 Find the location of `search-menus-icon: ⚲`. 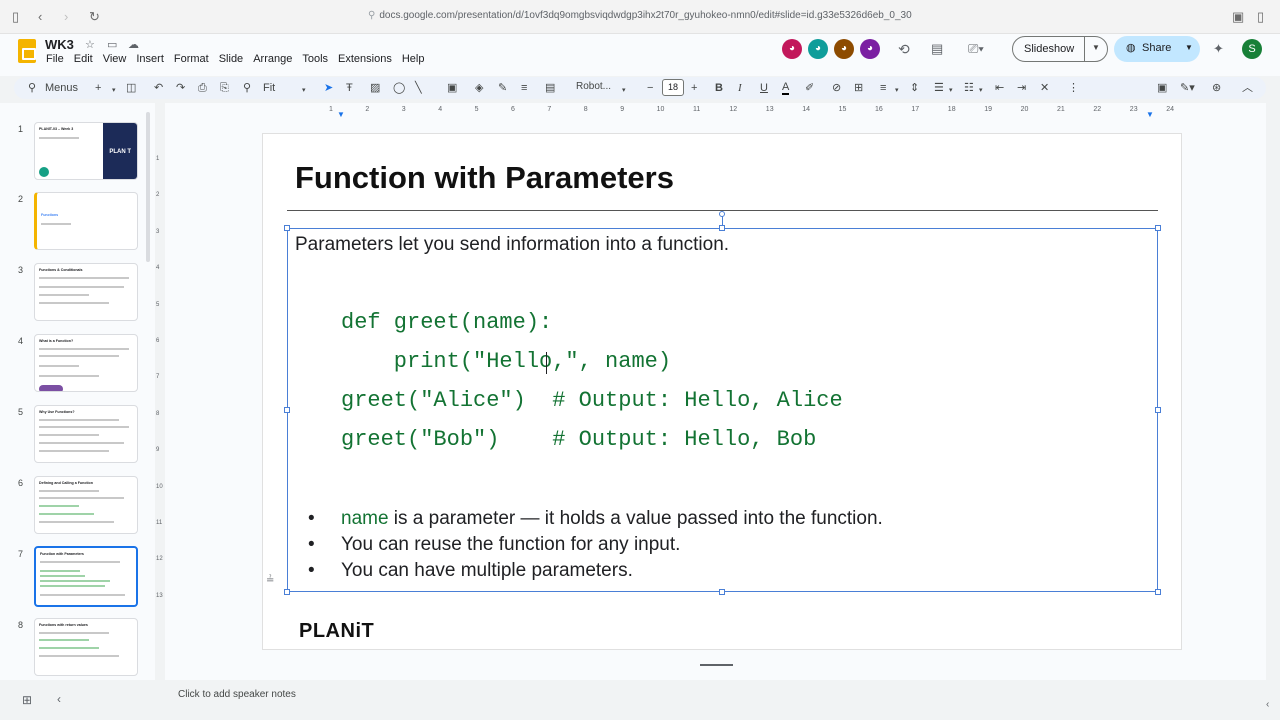

search-menus-icon: ⚲ is located at coordinates (32, 88).